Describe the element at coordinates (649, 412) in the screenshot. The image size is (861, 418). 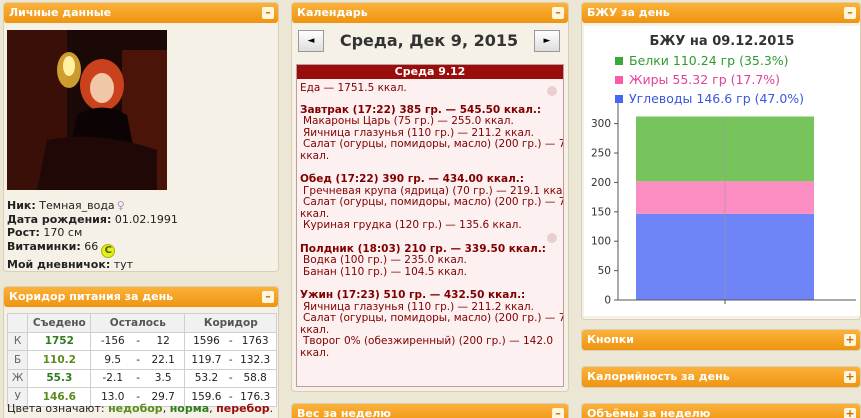
I see `volumes-header-title: Объёмы за неделю` at that location.